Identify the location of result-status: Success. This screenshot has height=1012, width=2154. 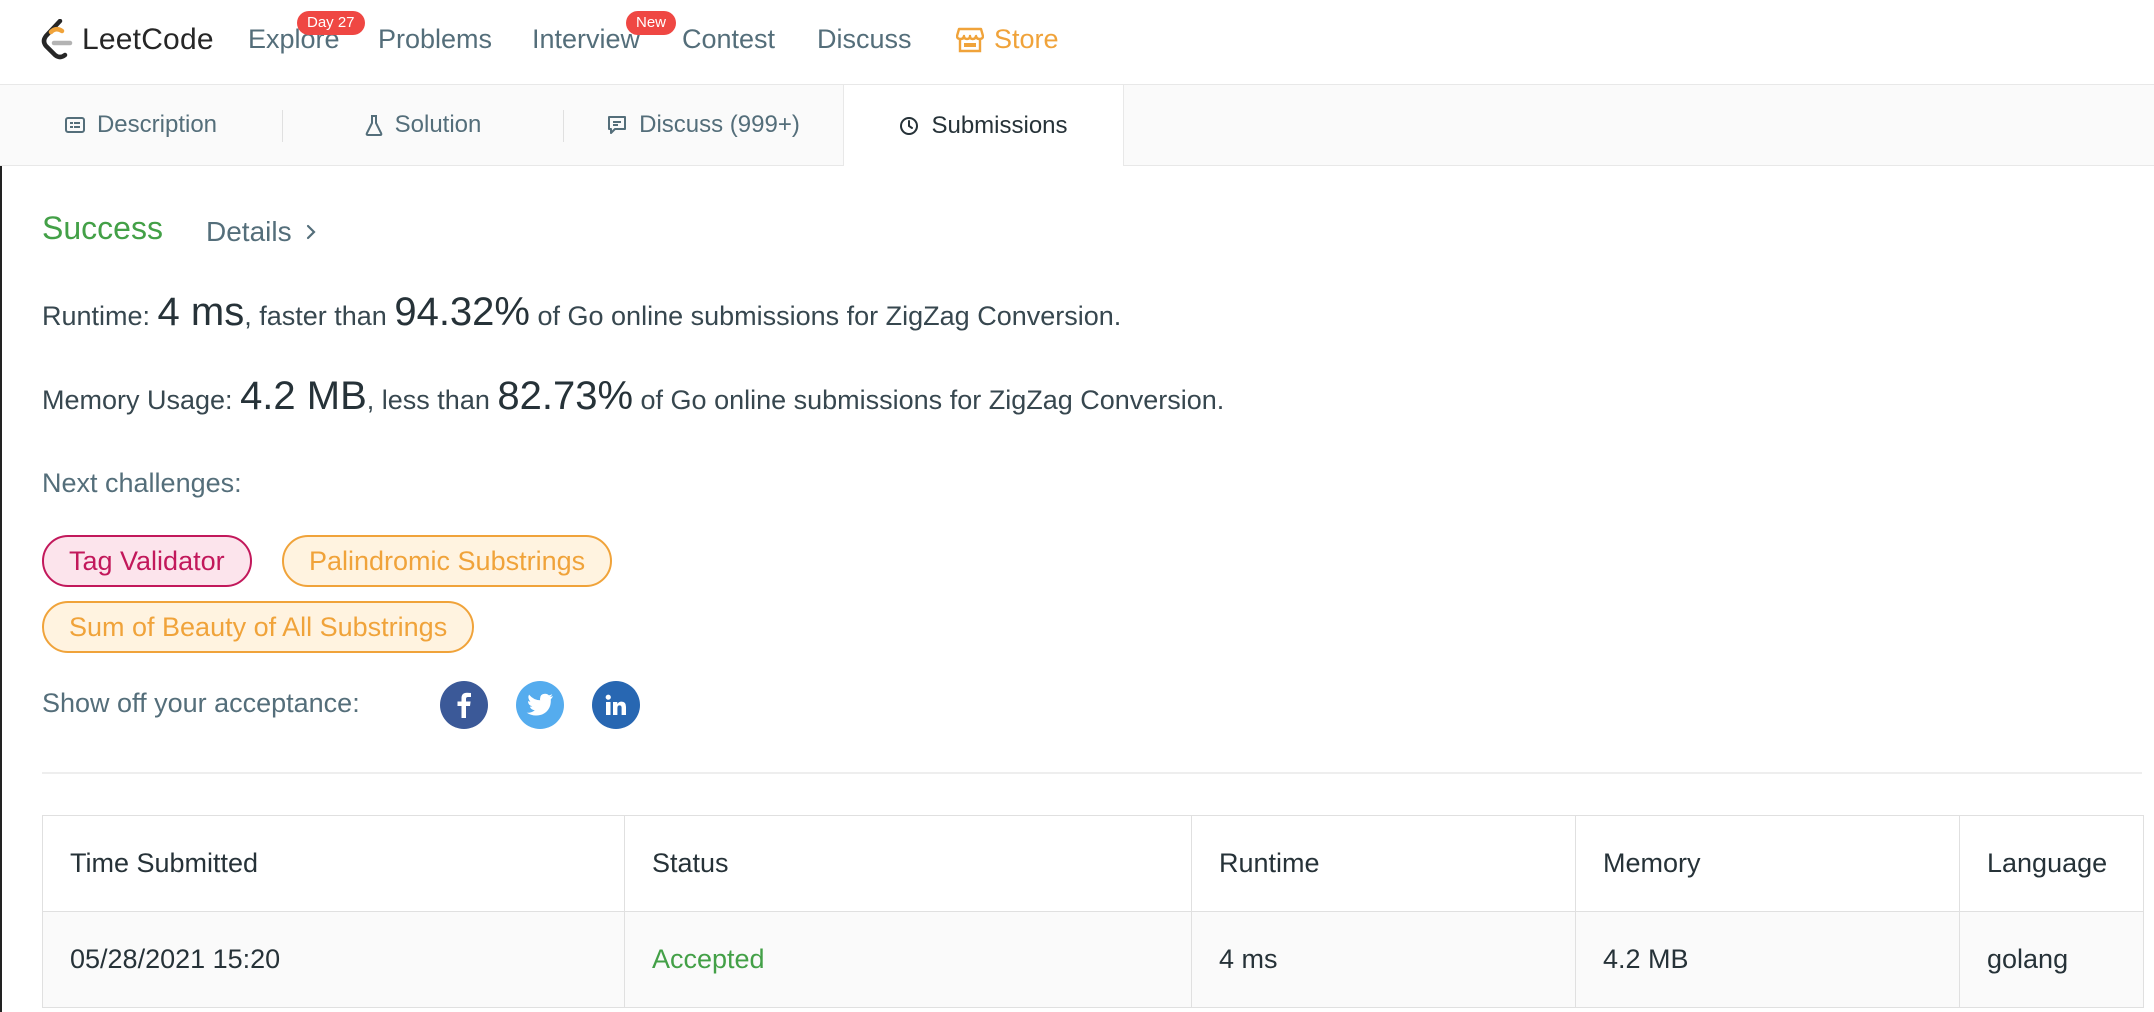
(102, 228).